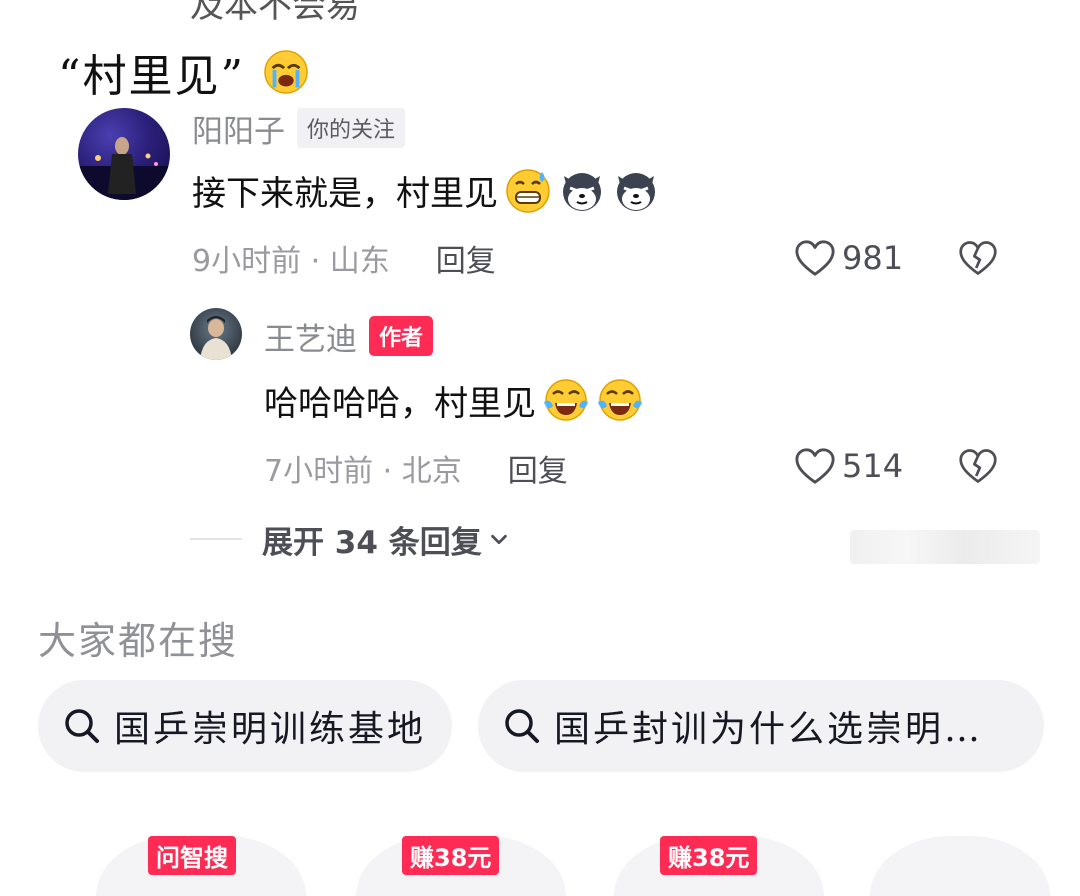 The height and width of the screenshot is (896, 1080). What do you see at coordinates (400, 403) in the screenshot?
I see `reply-text: 哈哈哈哈，村里见` at bounding box center [400, 403].